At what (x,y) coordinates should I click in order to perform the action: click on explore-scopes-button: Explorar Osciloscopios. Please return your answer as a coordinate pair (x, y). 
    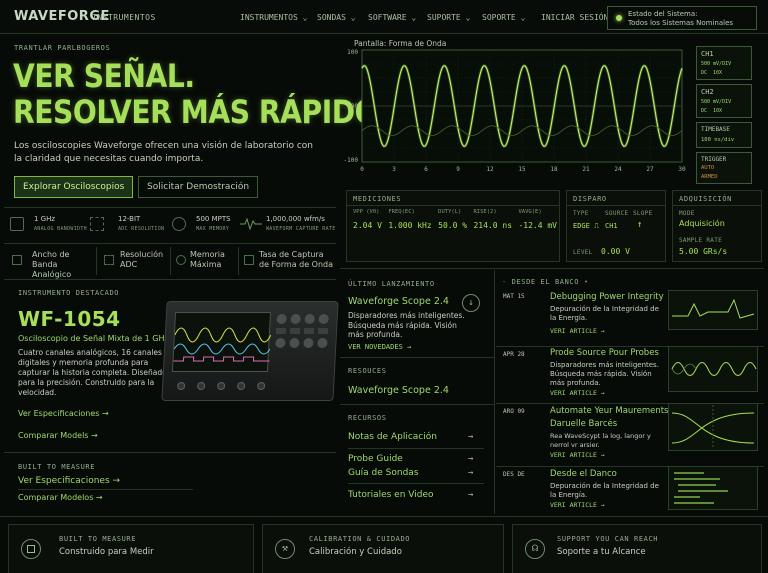
    Looking at the image, I should click on (74, 187).